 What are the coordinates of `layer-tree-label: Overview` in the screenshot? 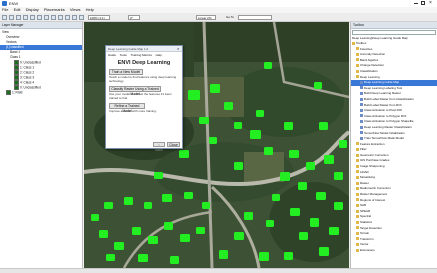 It's located at (13, 37).